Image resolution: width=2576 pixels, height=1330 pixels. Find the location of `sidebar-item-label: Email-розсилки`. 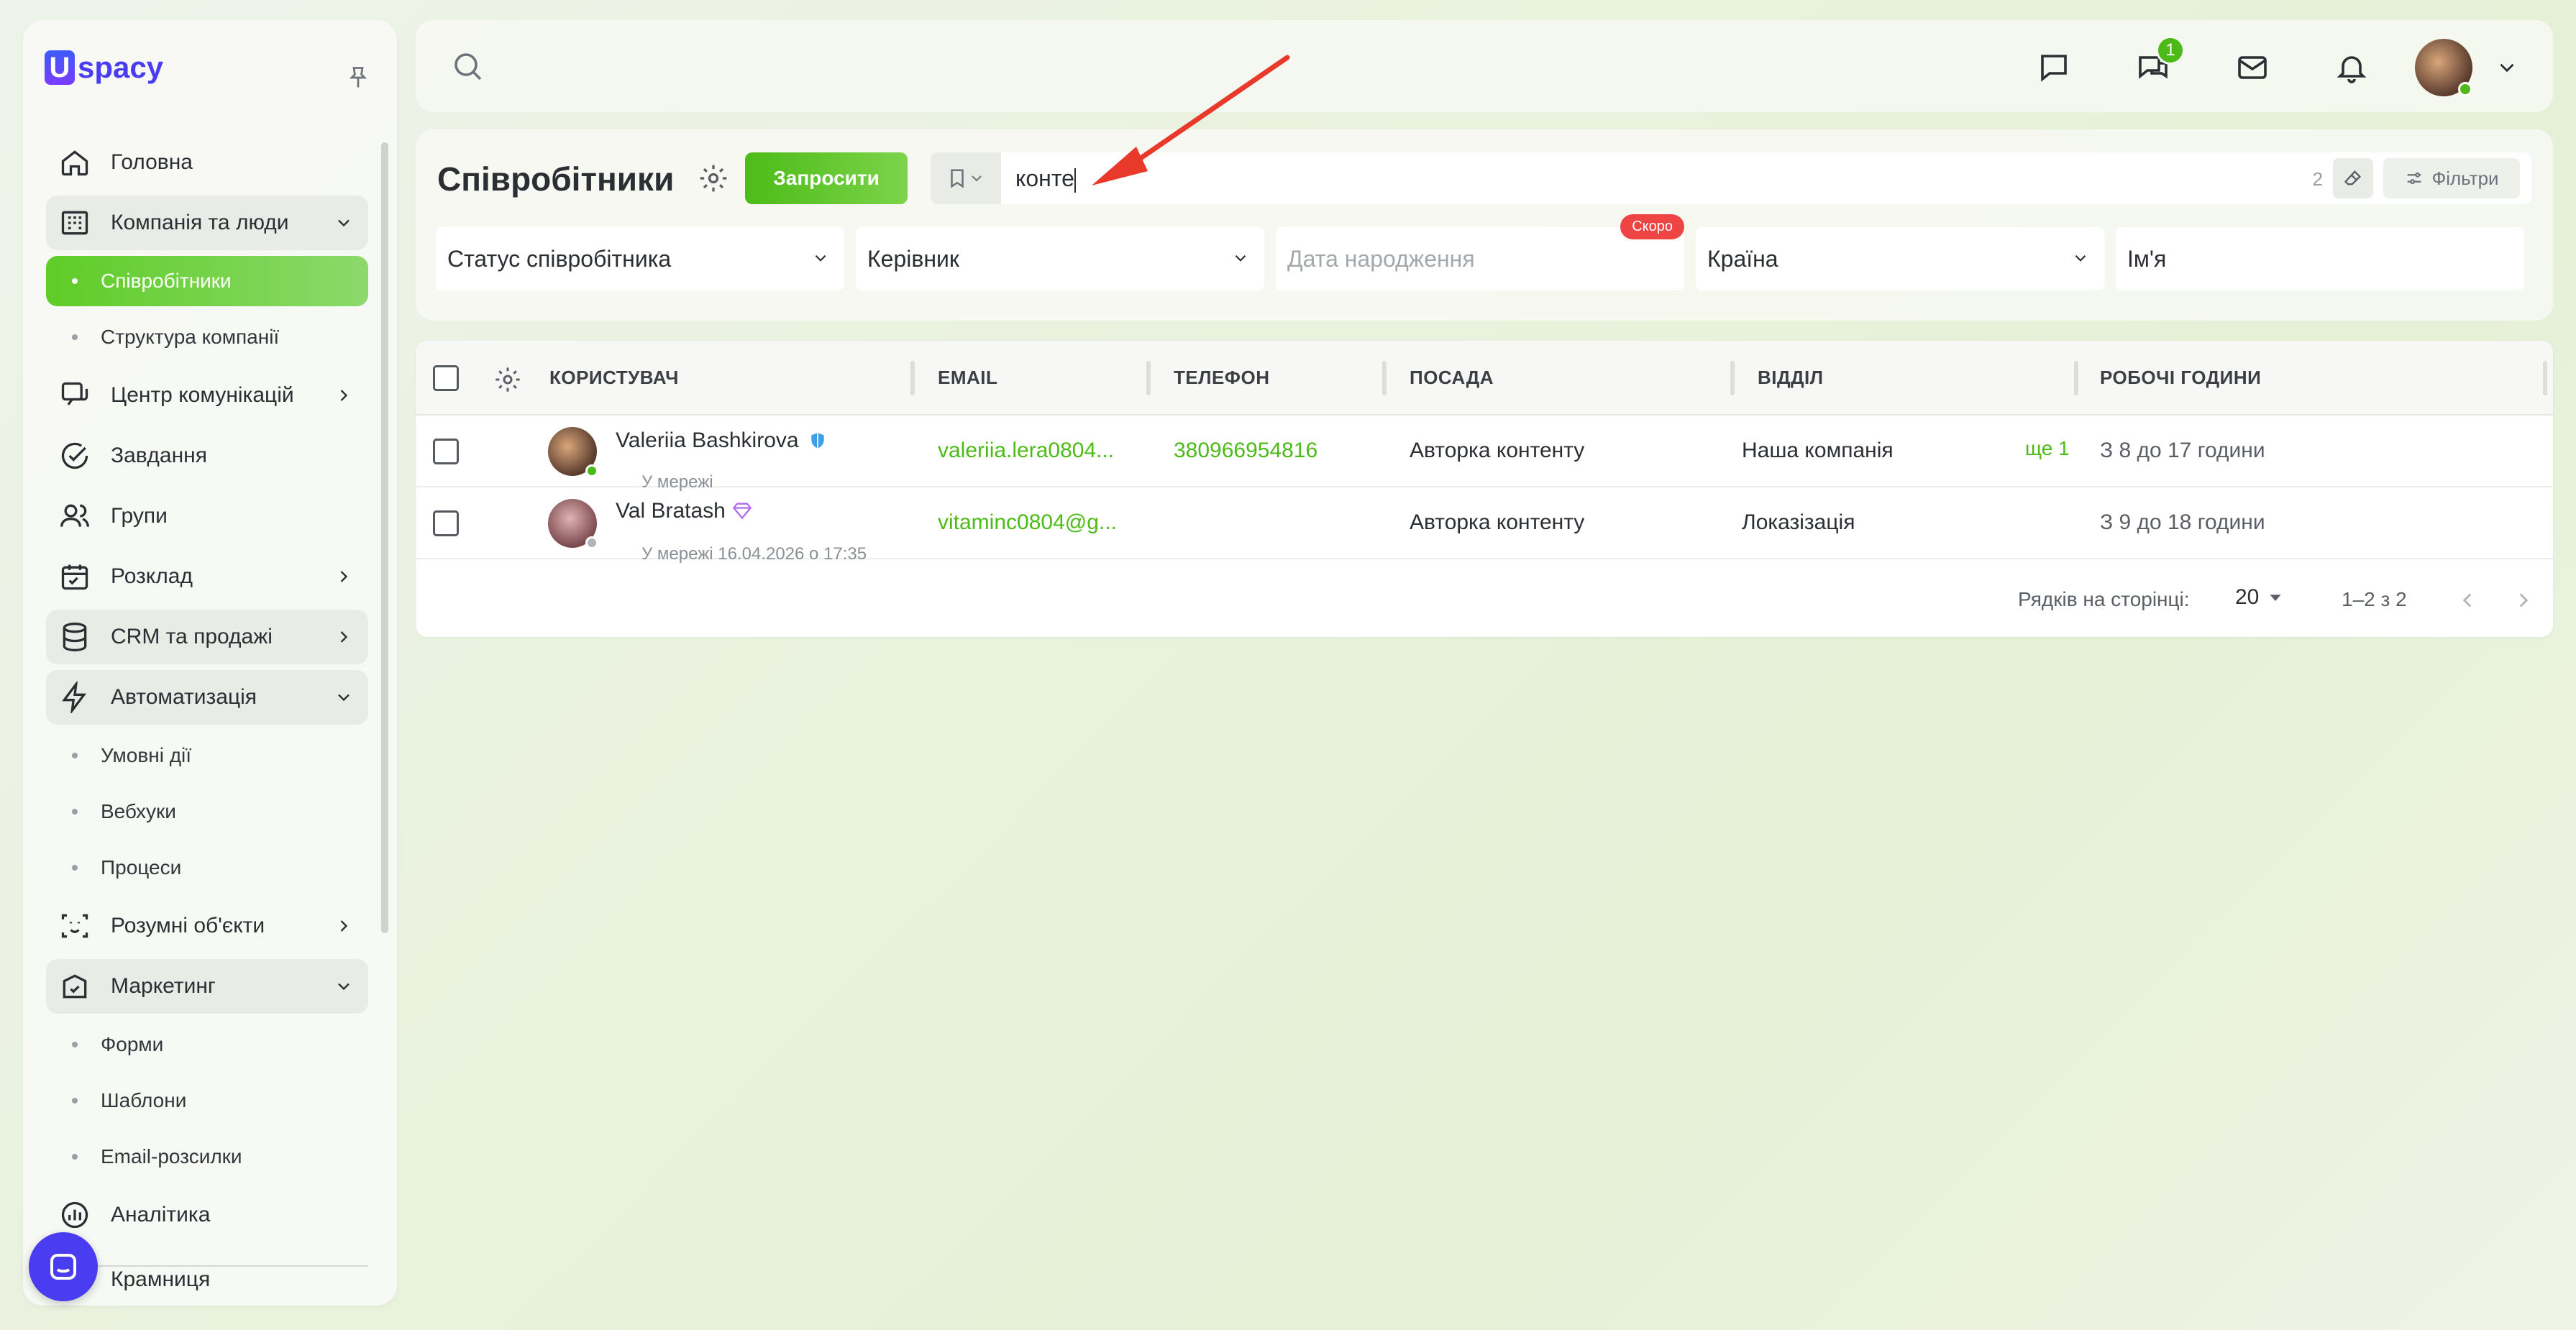

sidebar-item-label: Email-розсилки is located at coordinates (171, 1156).